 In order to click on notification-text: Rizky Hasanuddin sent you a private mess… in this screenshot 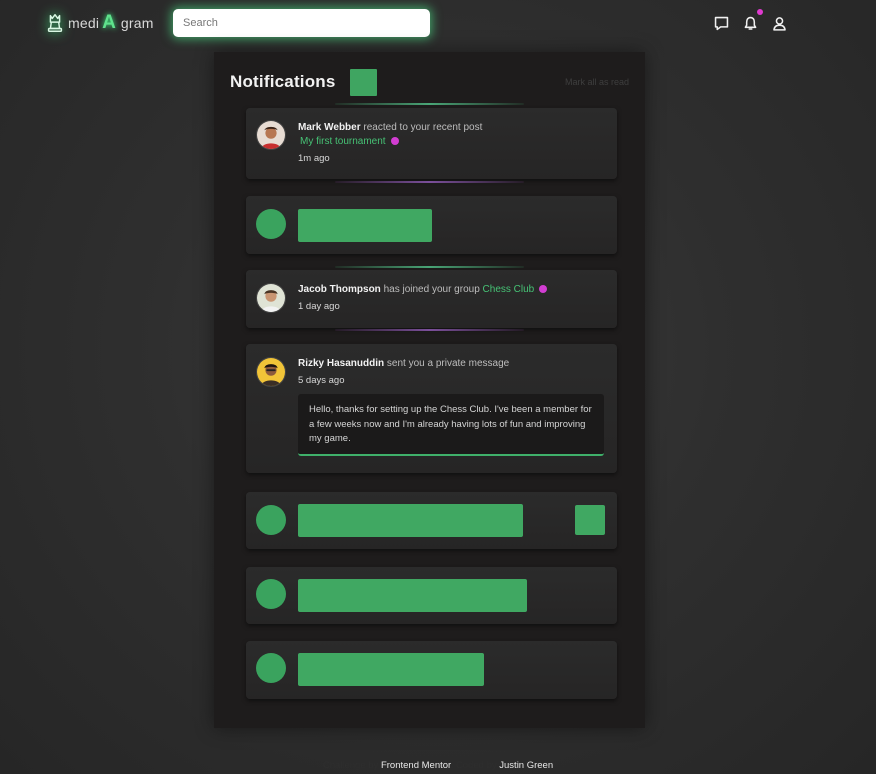, I will do `click(403, 364)`.